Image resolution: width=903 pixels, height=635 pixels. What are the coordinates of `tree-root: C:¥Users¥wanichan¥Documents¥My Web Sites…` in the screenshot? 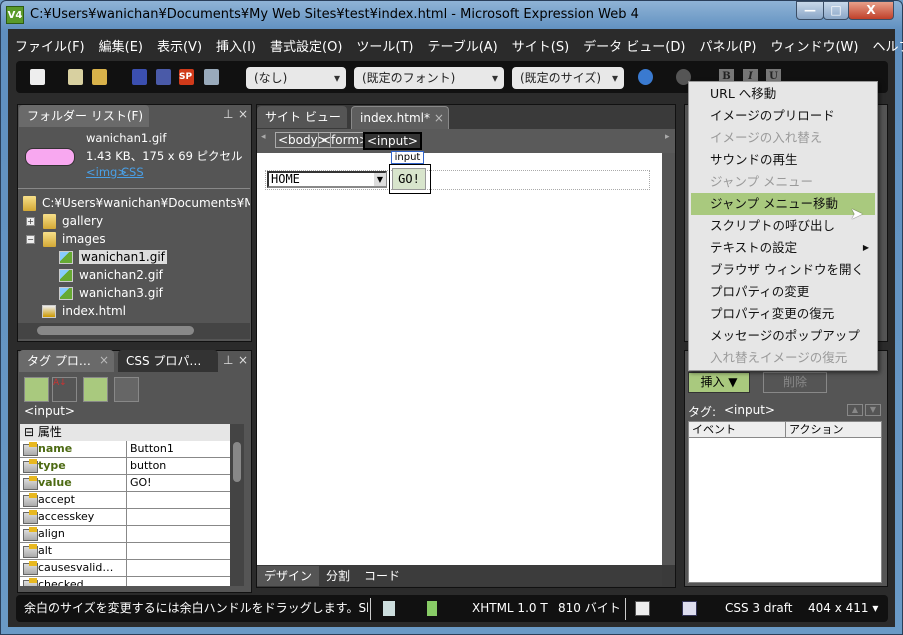 It's located at (136, 203).